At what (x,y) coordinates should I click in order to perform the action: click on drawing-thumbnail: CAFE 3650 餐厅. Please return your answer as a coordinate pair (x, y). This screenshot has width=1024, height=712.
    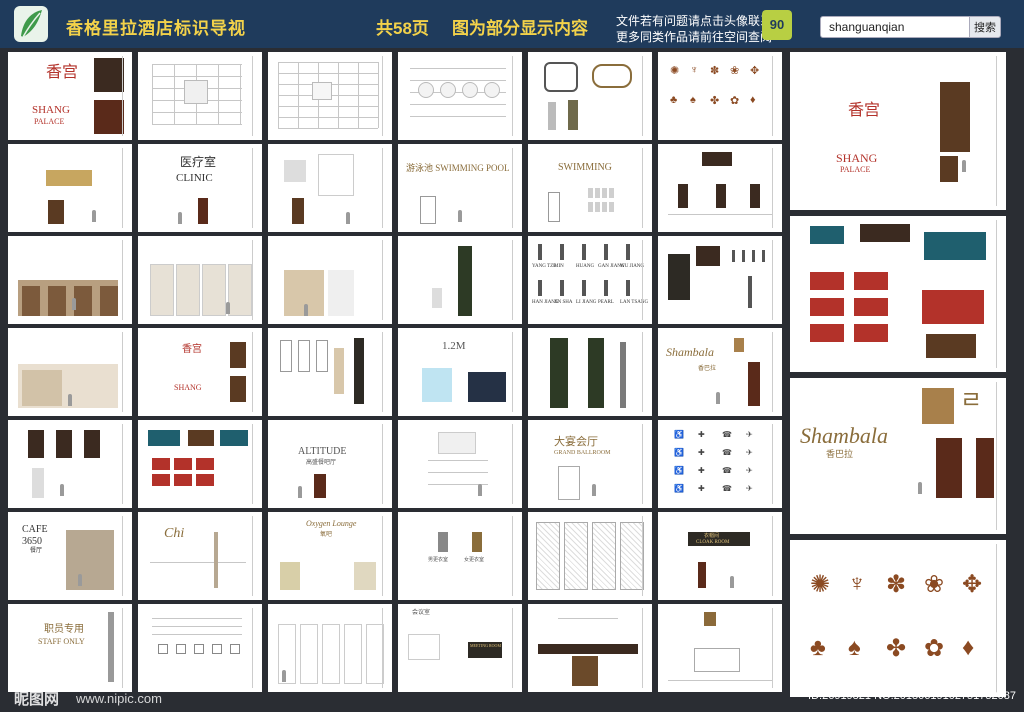
    Looking at the image, I should click on (70, 556).